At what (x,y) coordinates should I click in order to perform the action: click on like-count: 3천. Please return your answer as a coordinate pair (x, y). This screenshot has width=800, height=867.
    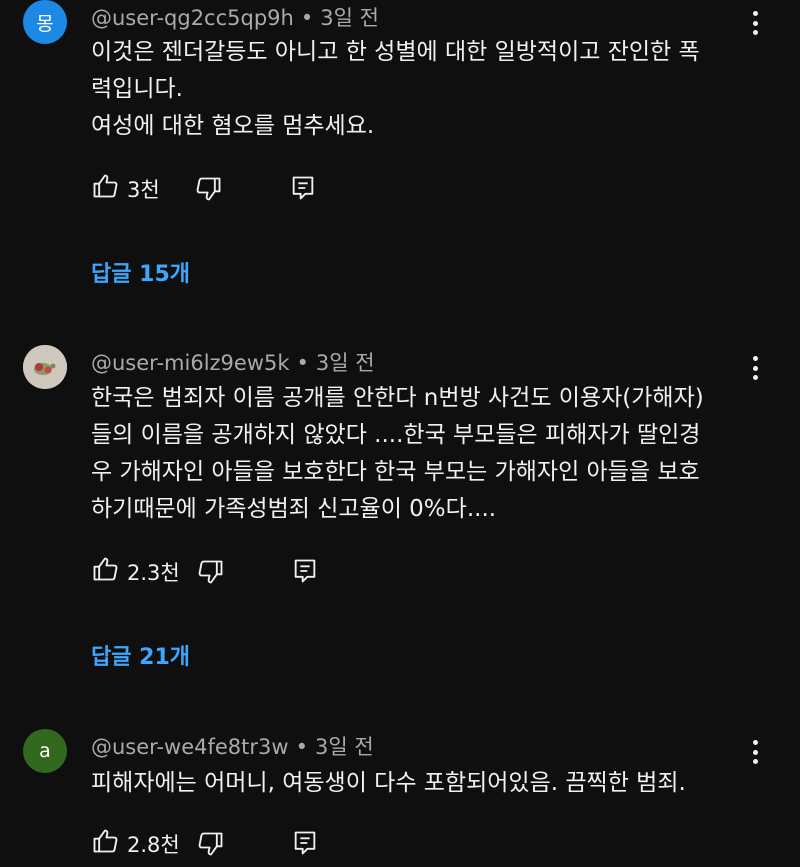
    Looking at the image, I should click on (143, 190).